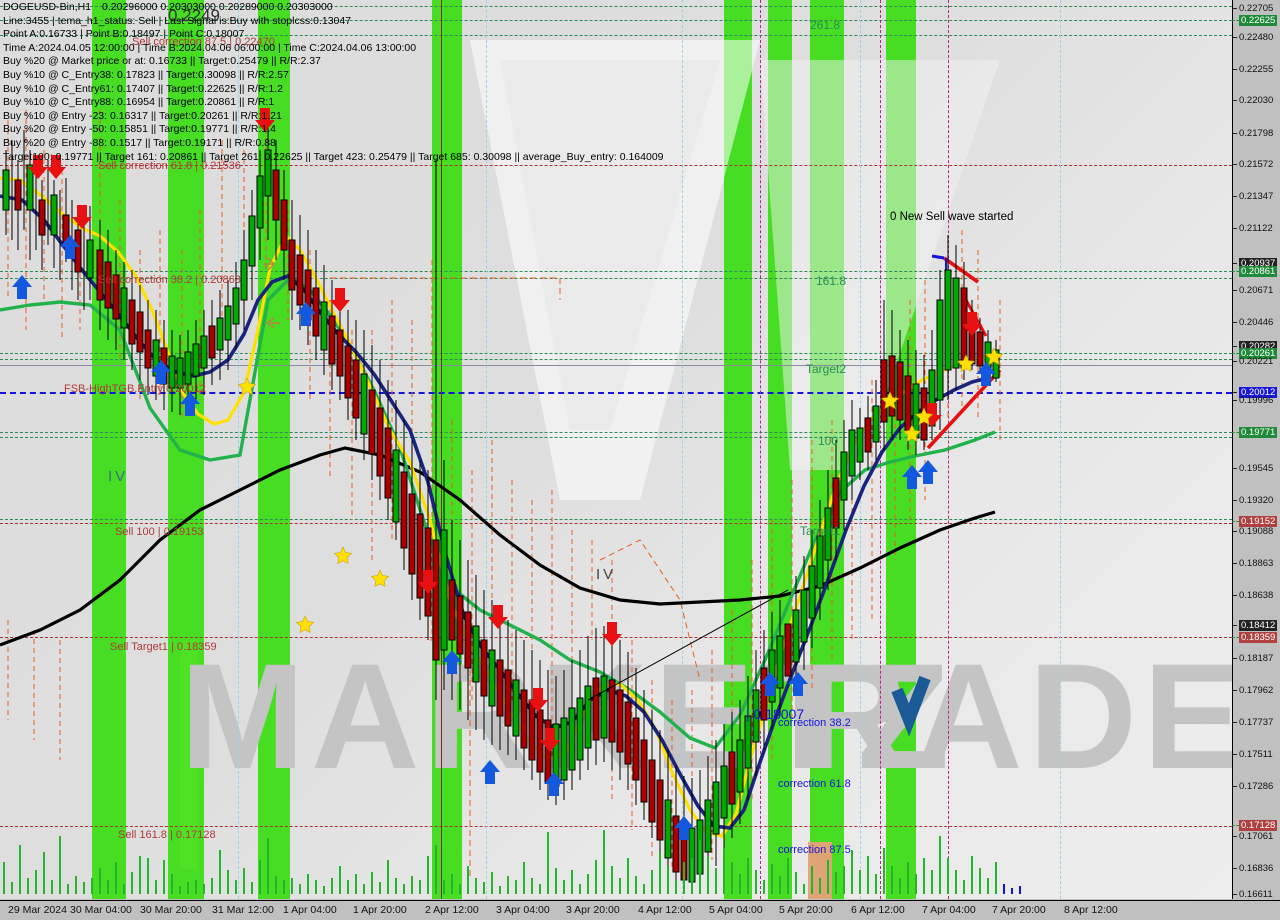 This screenshot has width=1280, height=920. I want to click on annotation-sell-100: Sell 100 | 0.19153, so click(159, 532).